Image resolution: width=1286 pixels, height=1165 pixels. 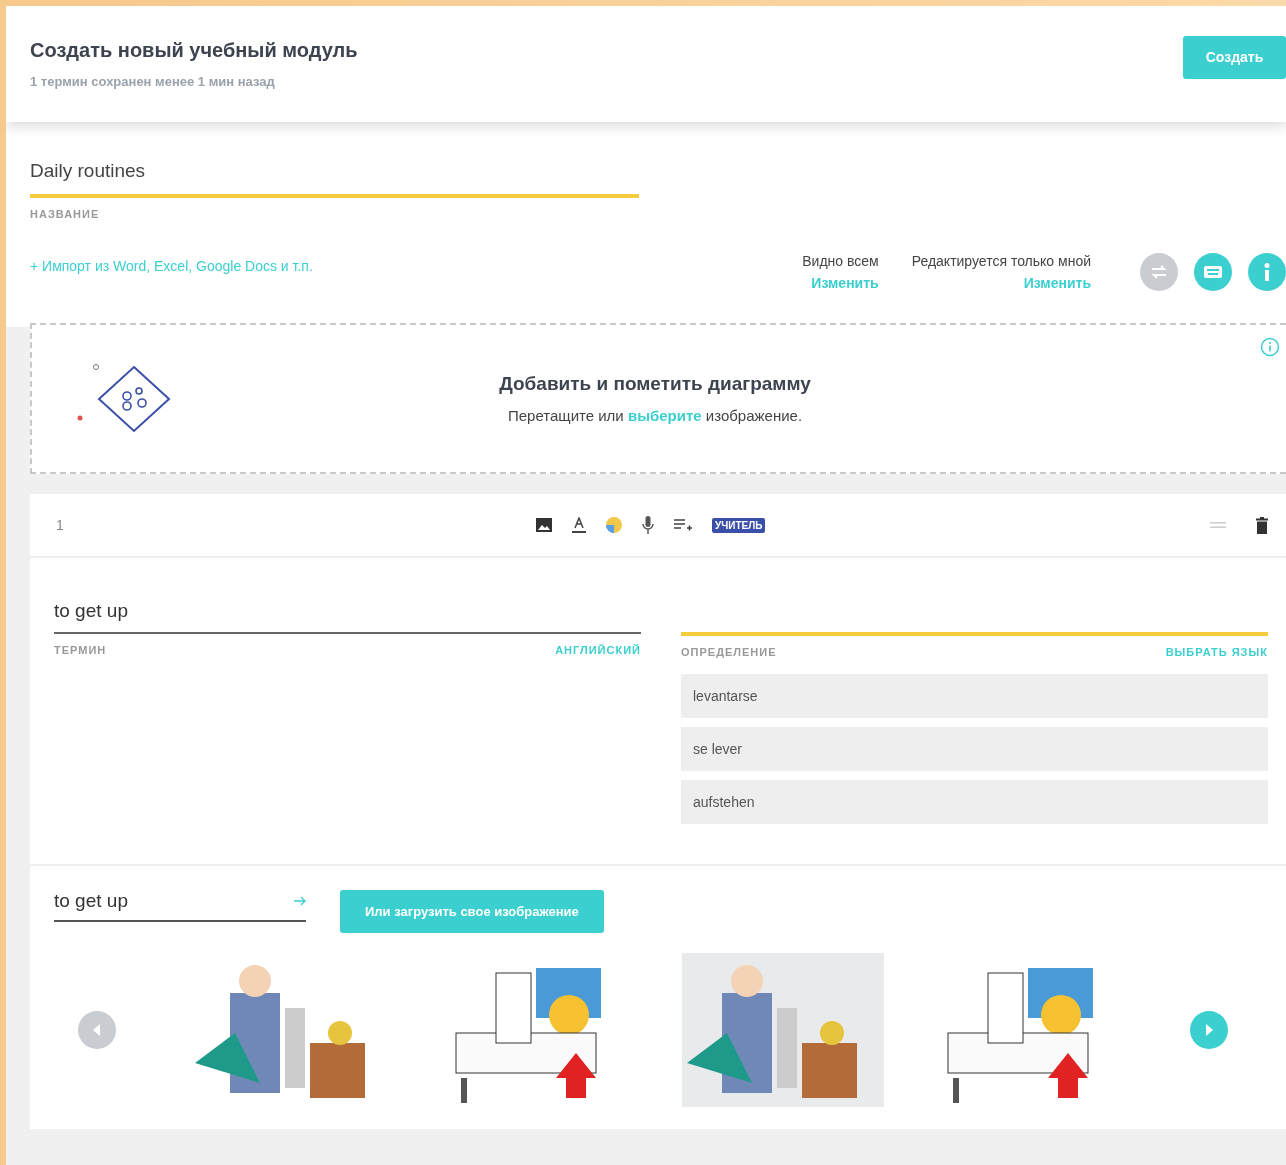 What do you see at coordinates (579, 525) in the screenshot?
I see `text-color-icon` at bounding box center [579, 525].